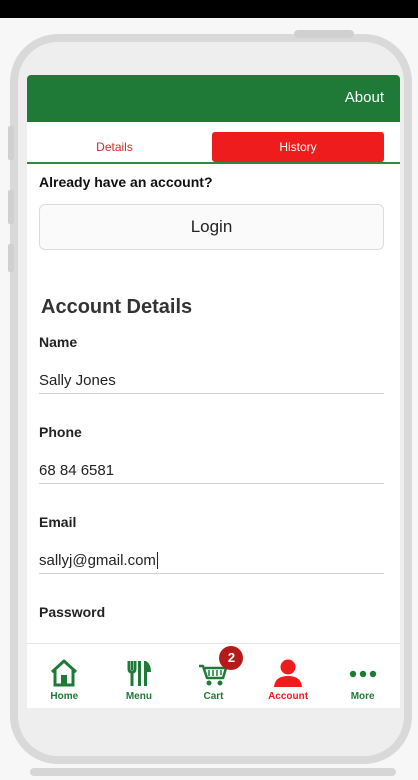  What do you see at coordinates (211, 227) in the screenshot?
I see `login-button: Login` at bounding box center [211, 227].